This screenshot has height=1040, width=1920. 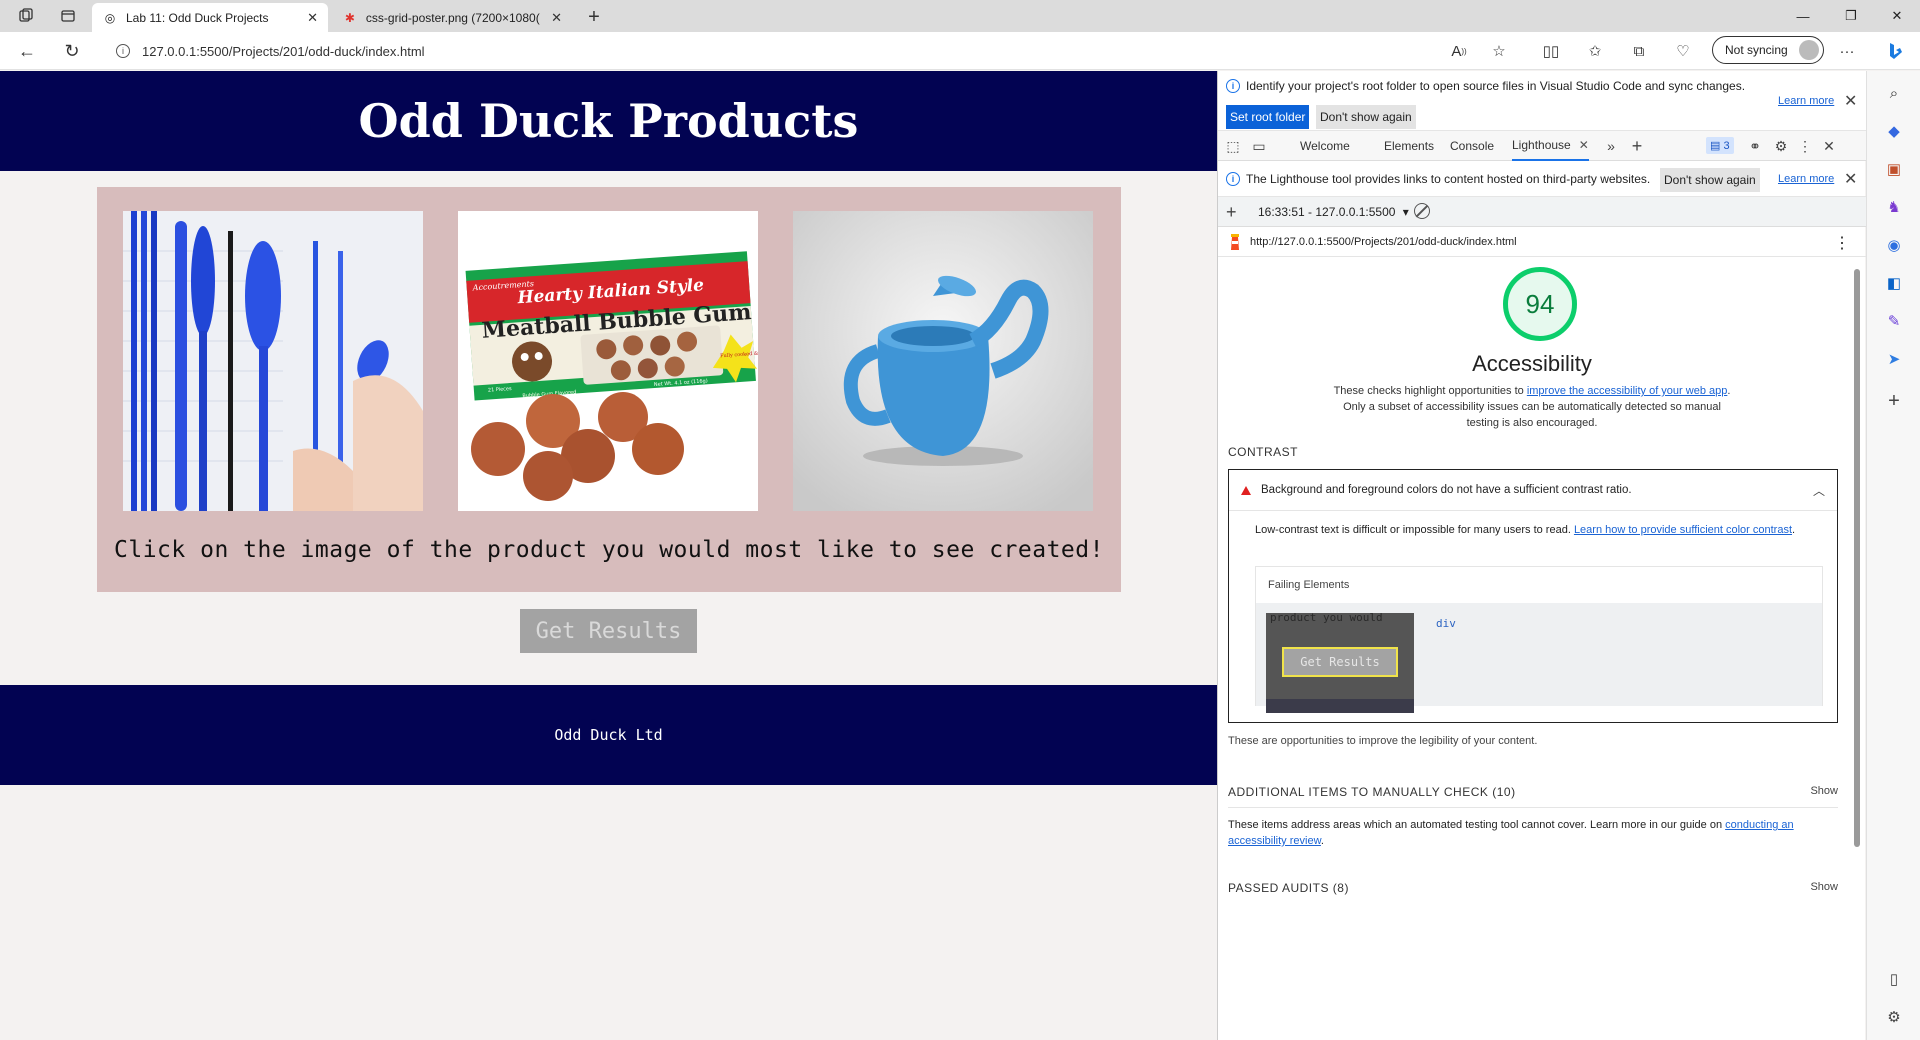 I want to click on inspect-icon: ⬚, so click(x=1233, y=146).